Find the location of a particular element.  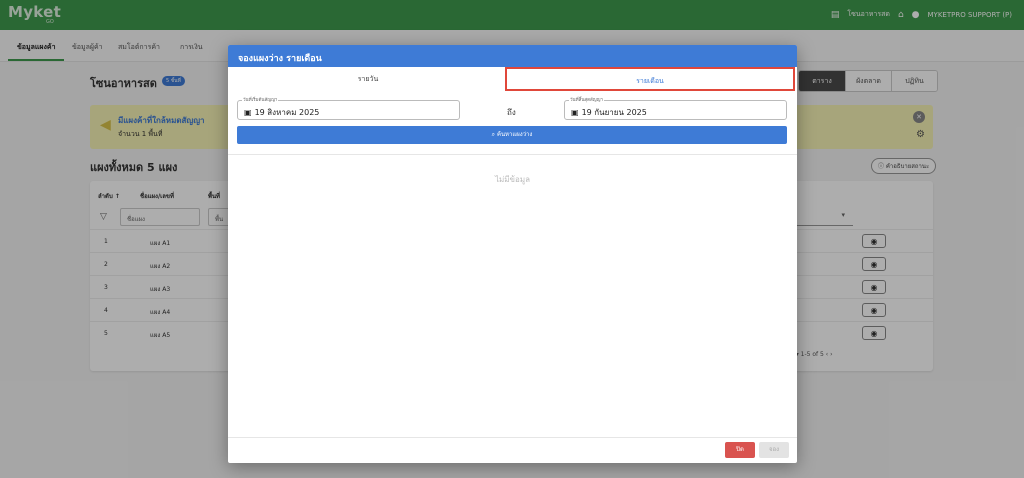

end-date-text: 19 กันยายน 2025 is located at coordinates (614, 112).